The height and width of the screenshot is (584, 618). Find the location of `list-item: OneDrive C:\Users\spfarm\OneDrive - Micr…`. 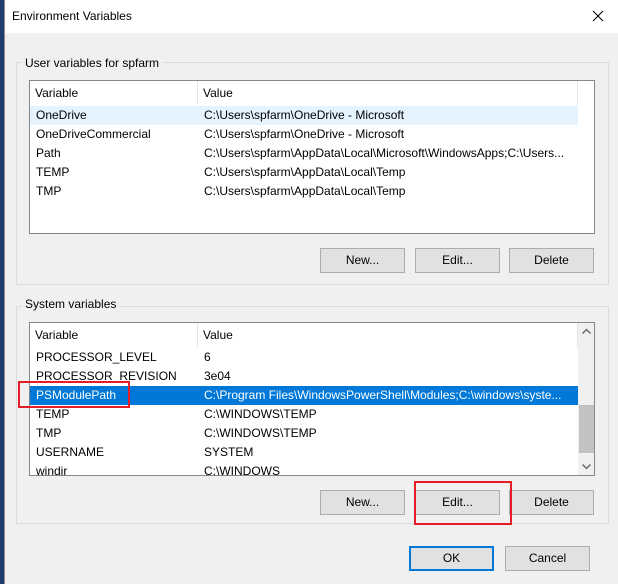

list-item: OneDrive C:\Users\spfarm\OneDrive - Micr… is located at coordinates (304, 115).